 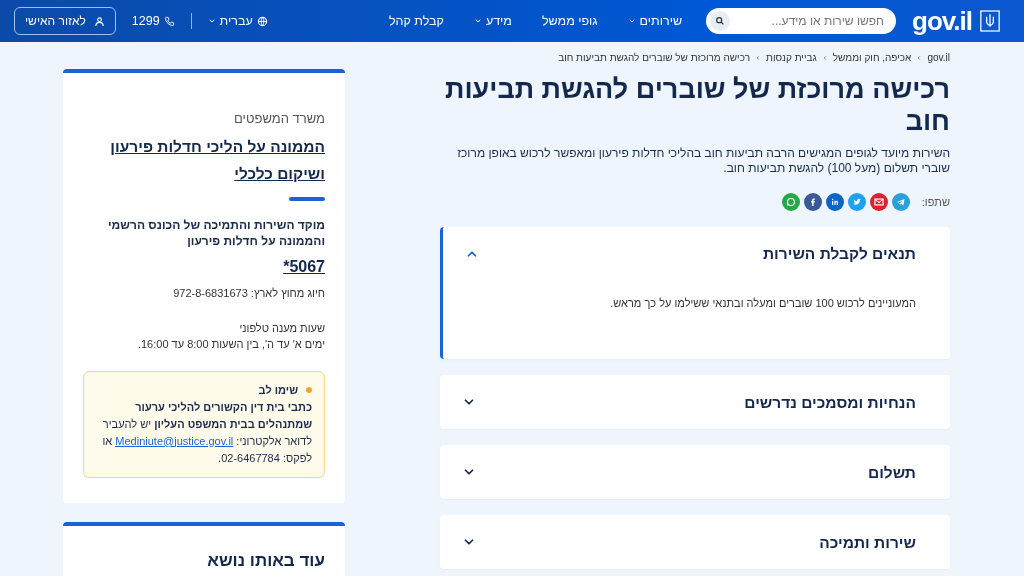 I want to click on page-description: השירות מיועד לגופים המגישים הרבה תביעות חוב בהליכי חדלות פירעון ומאפשר לרכוש באופן מרוכז שוברי תשלום (מעל 100) להגשת תביעות חוב., so click(x=703, y=161).